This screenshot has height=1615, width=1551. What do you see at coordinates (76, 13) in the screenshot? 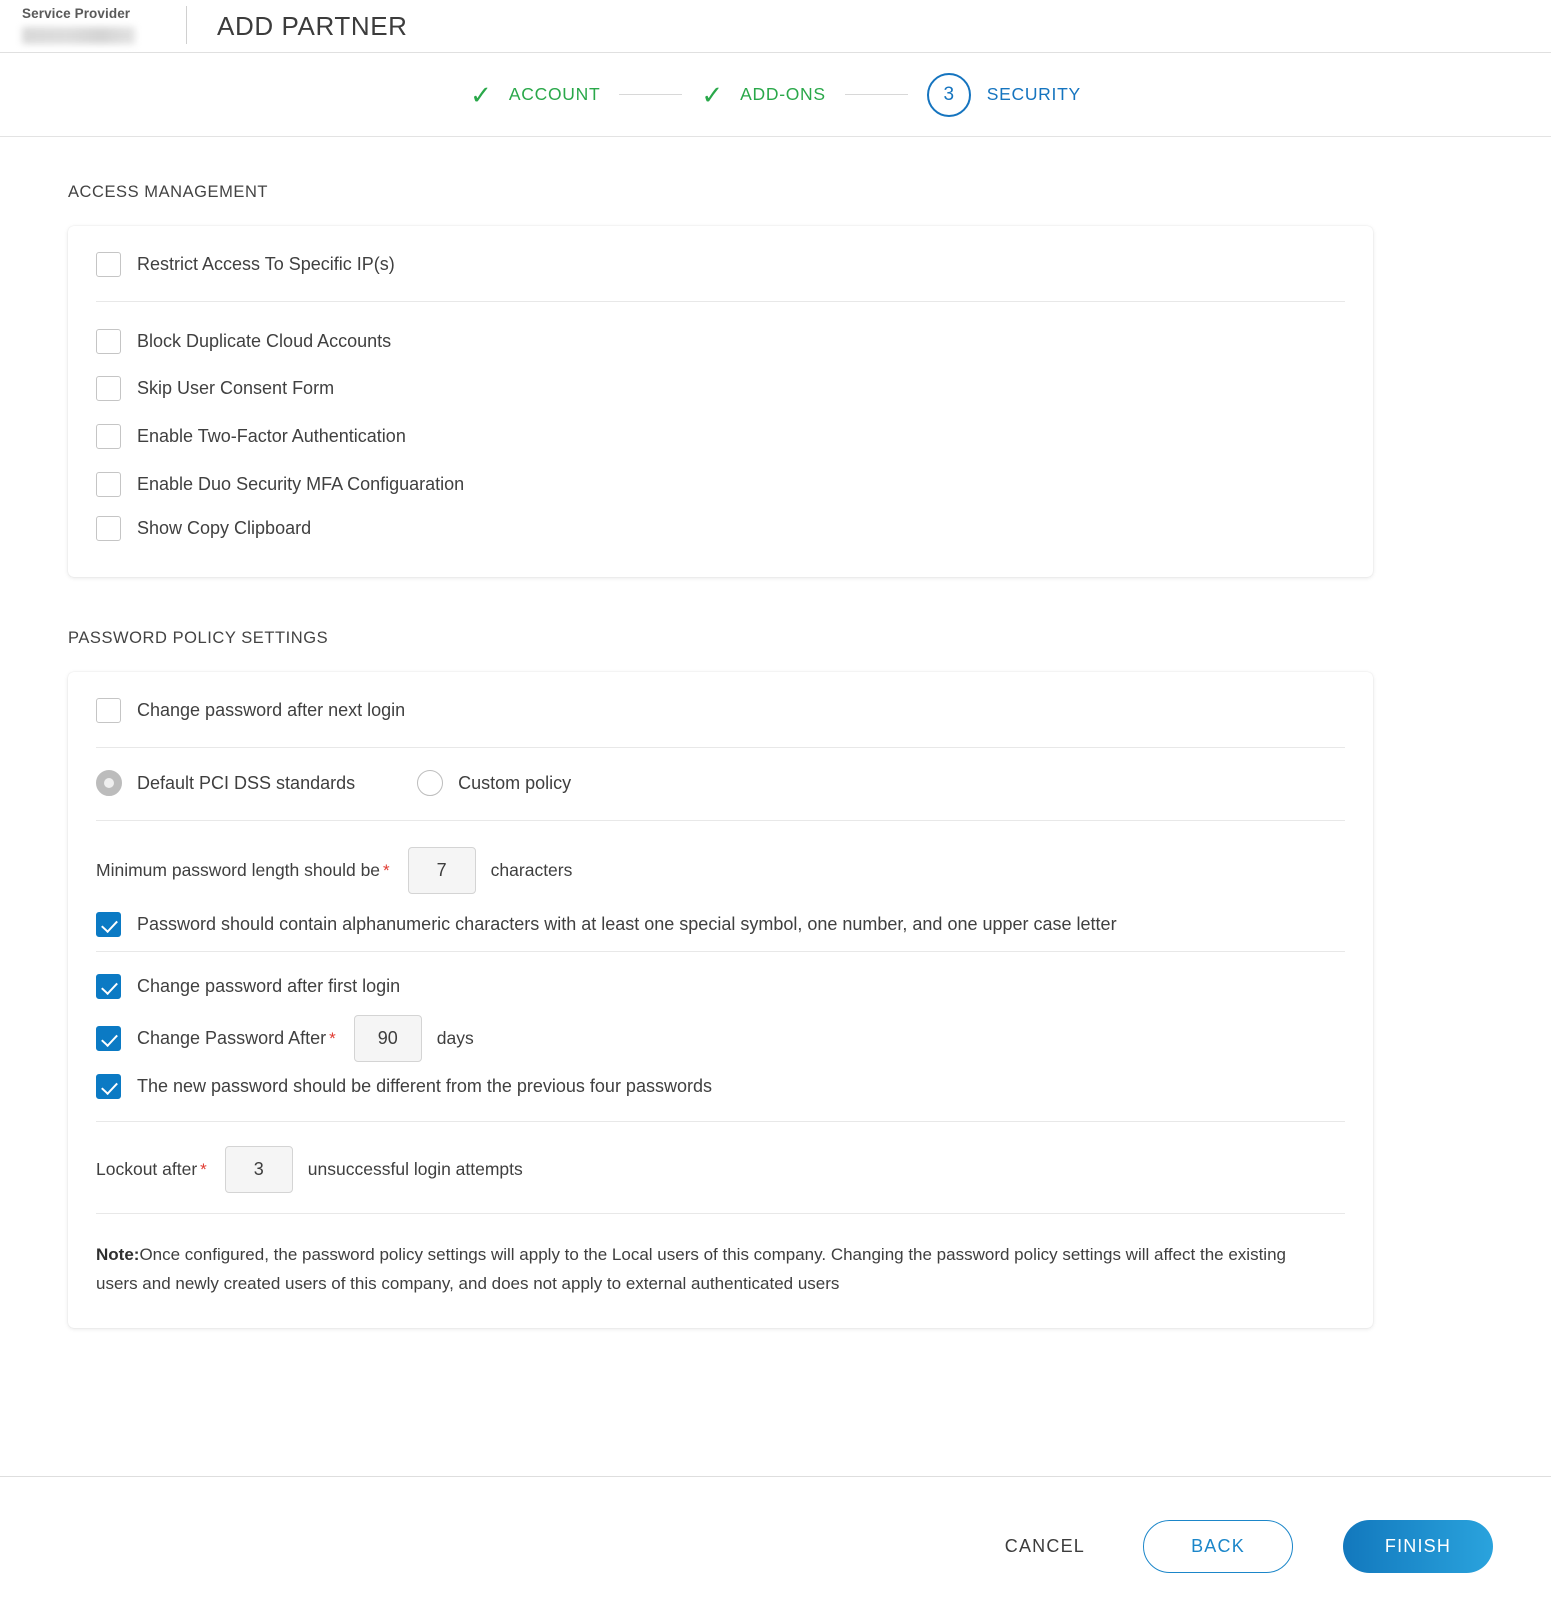
I see `service-provider-label: Service Provider` at bounding box center [76, 13].